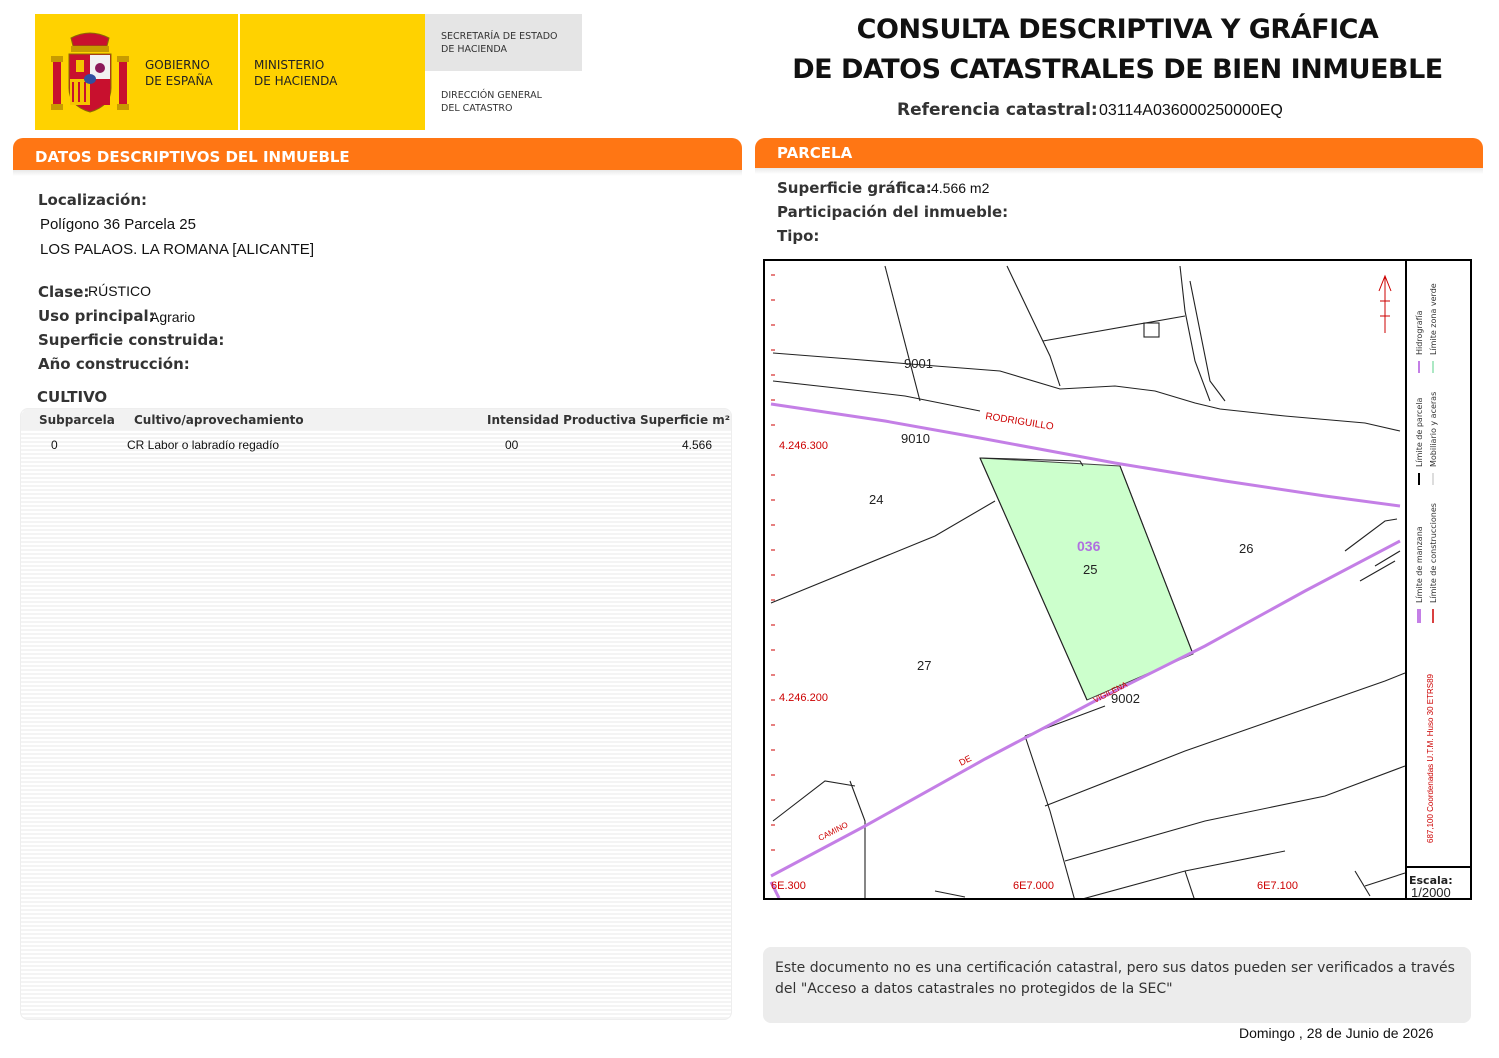 The width and height of the screenshot is (1499, 1058). What do you see at coordinates (114, 364) in the screenshot?
I see `anio-construccion-label: Año construcción:` at bounding box center [114, 364].